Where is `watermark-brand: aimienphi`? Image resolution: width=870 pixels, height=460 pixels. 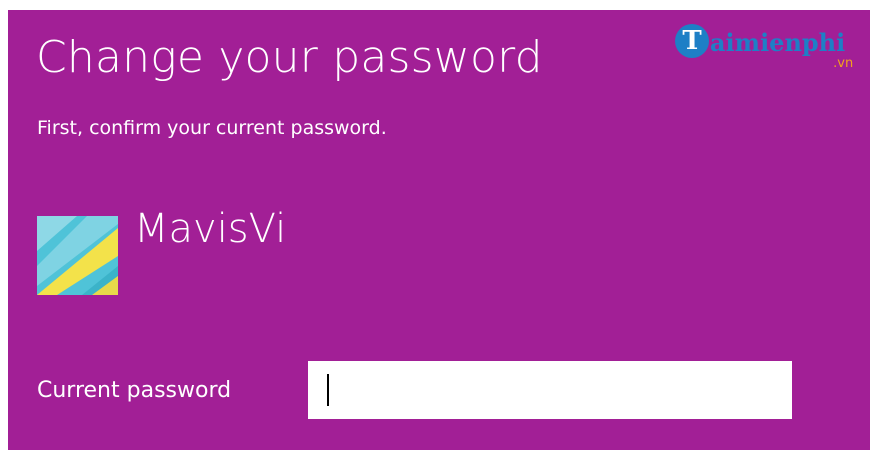 watermark-brand: aimienphi is located at coordinates (778, 42).